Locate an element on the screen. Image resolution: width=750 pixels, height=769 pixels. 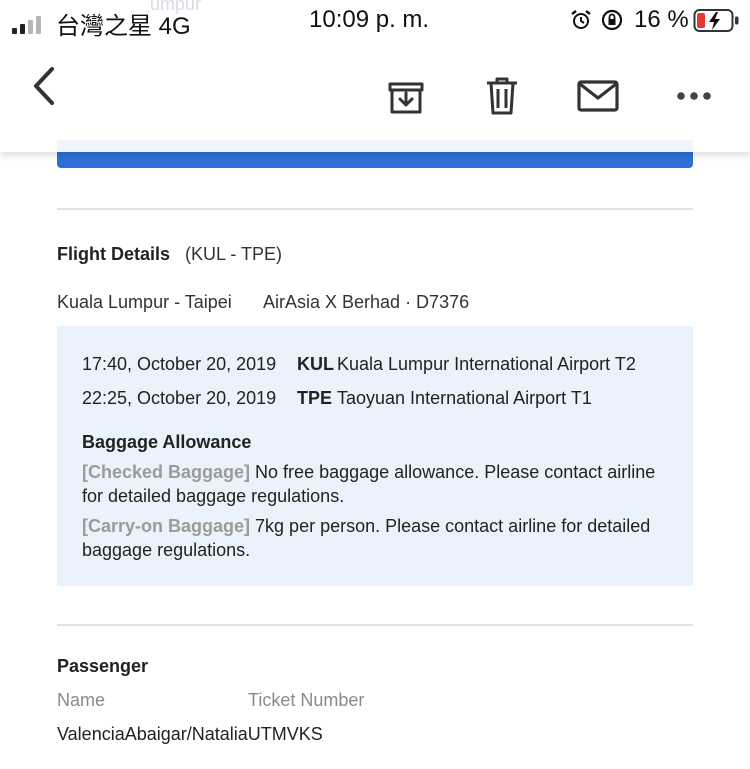
ticket-column-label: Ticket Number is located at coordinates (306, 700).